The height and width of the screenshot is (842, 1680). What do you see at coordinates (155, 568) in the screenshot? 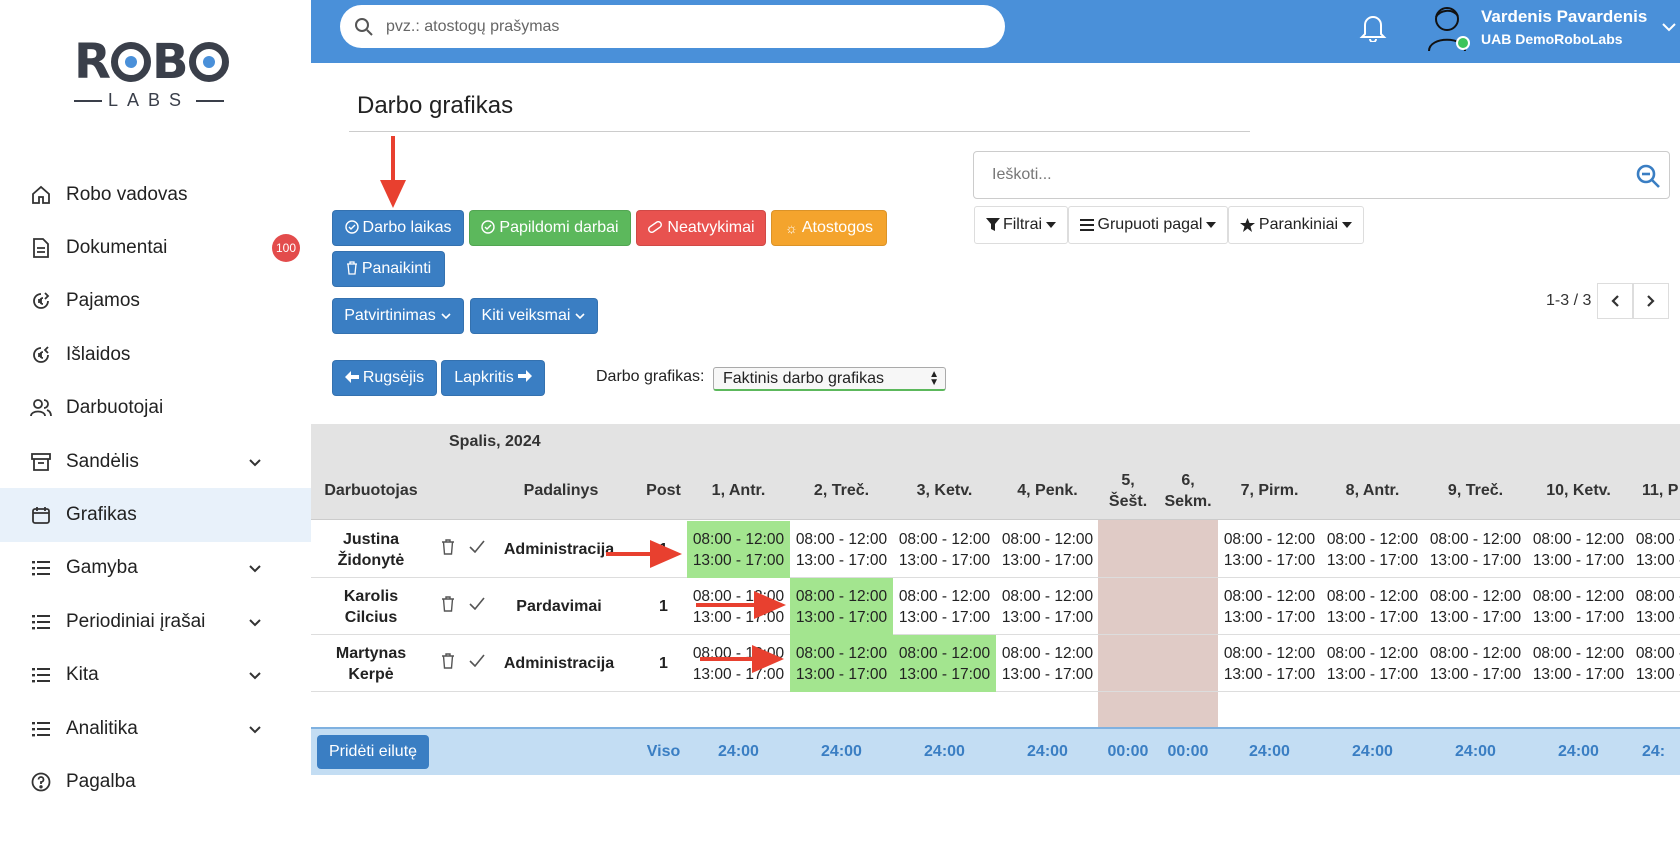
I see `sidebar-item-gamyba: Gamyba` at bounding box center [155, 568].